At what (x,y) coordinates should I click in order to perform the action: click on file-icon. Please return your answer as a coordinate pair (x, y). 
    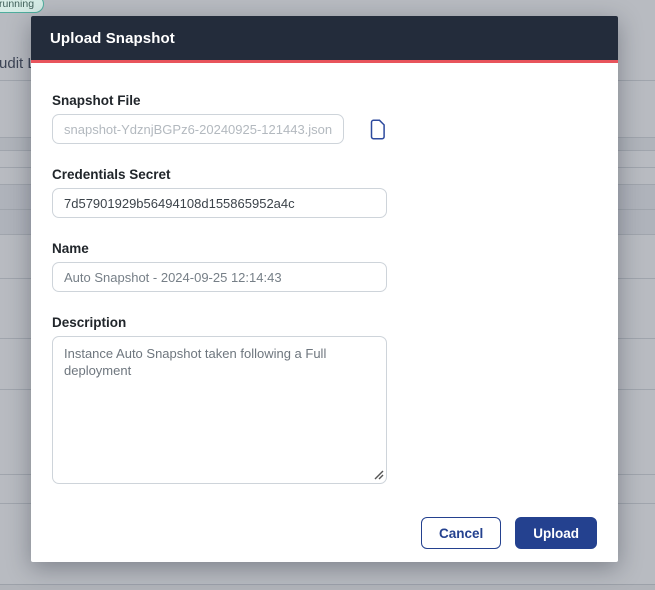
    Looking at the image, I should click on (377, 131).